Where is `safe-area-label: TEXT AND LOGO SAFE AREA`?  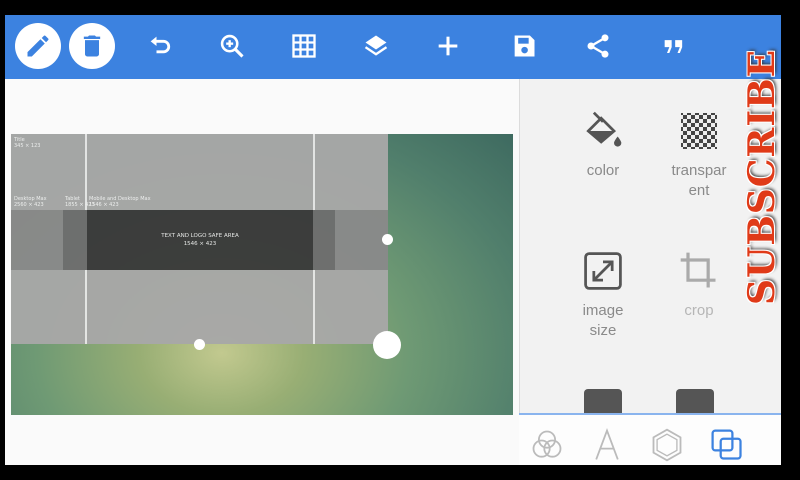
safe-area-label: TEXT AND LOGO SAFE AREA is located at coordinates (200, 236).